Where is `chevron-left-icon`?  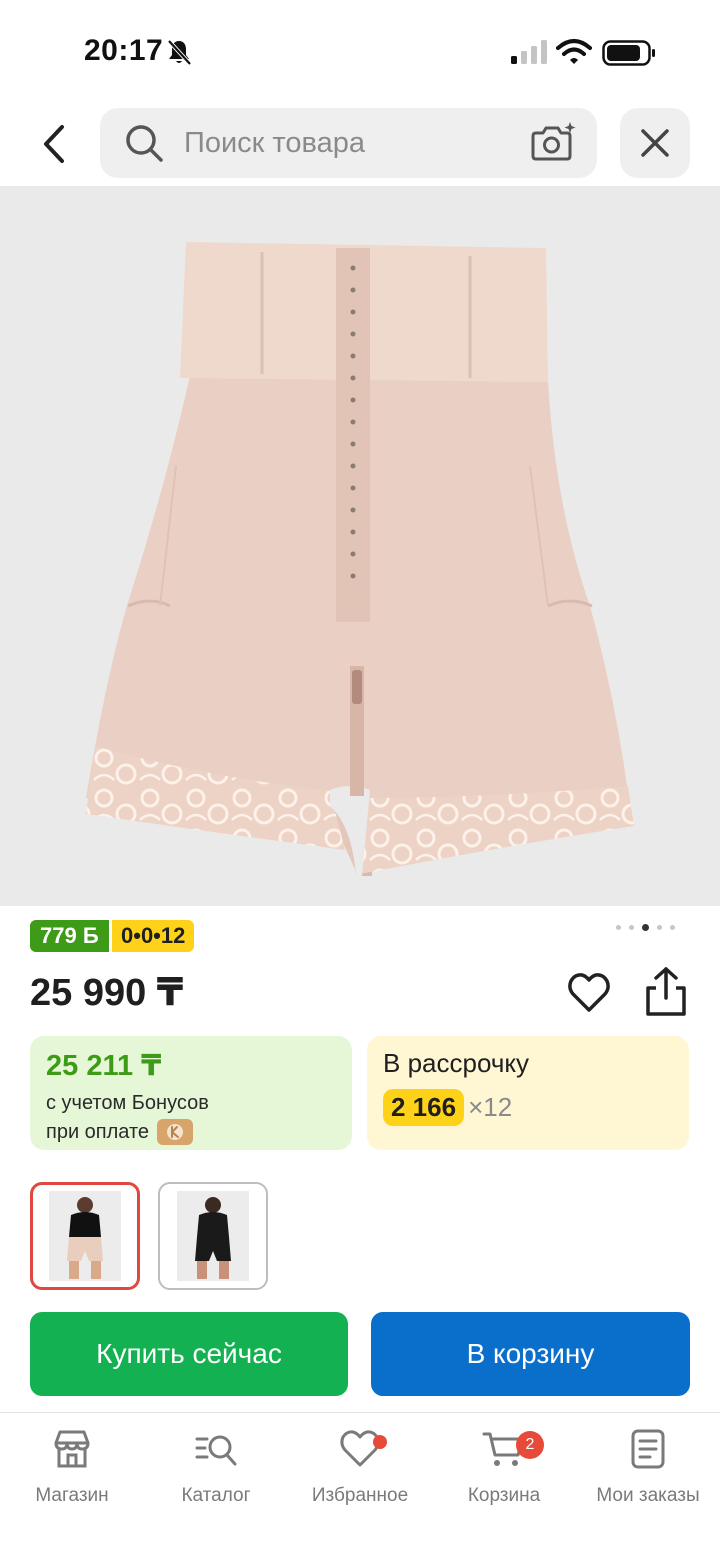
chevron-left-icon is located at coordinates (54, 144).